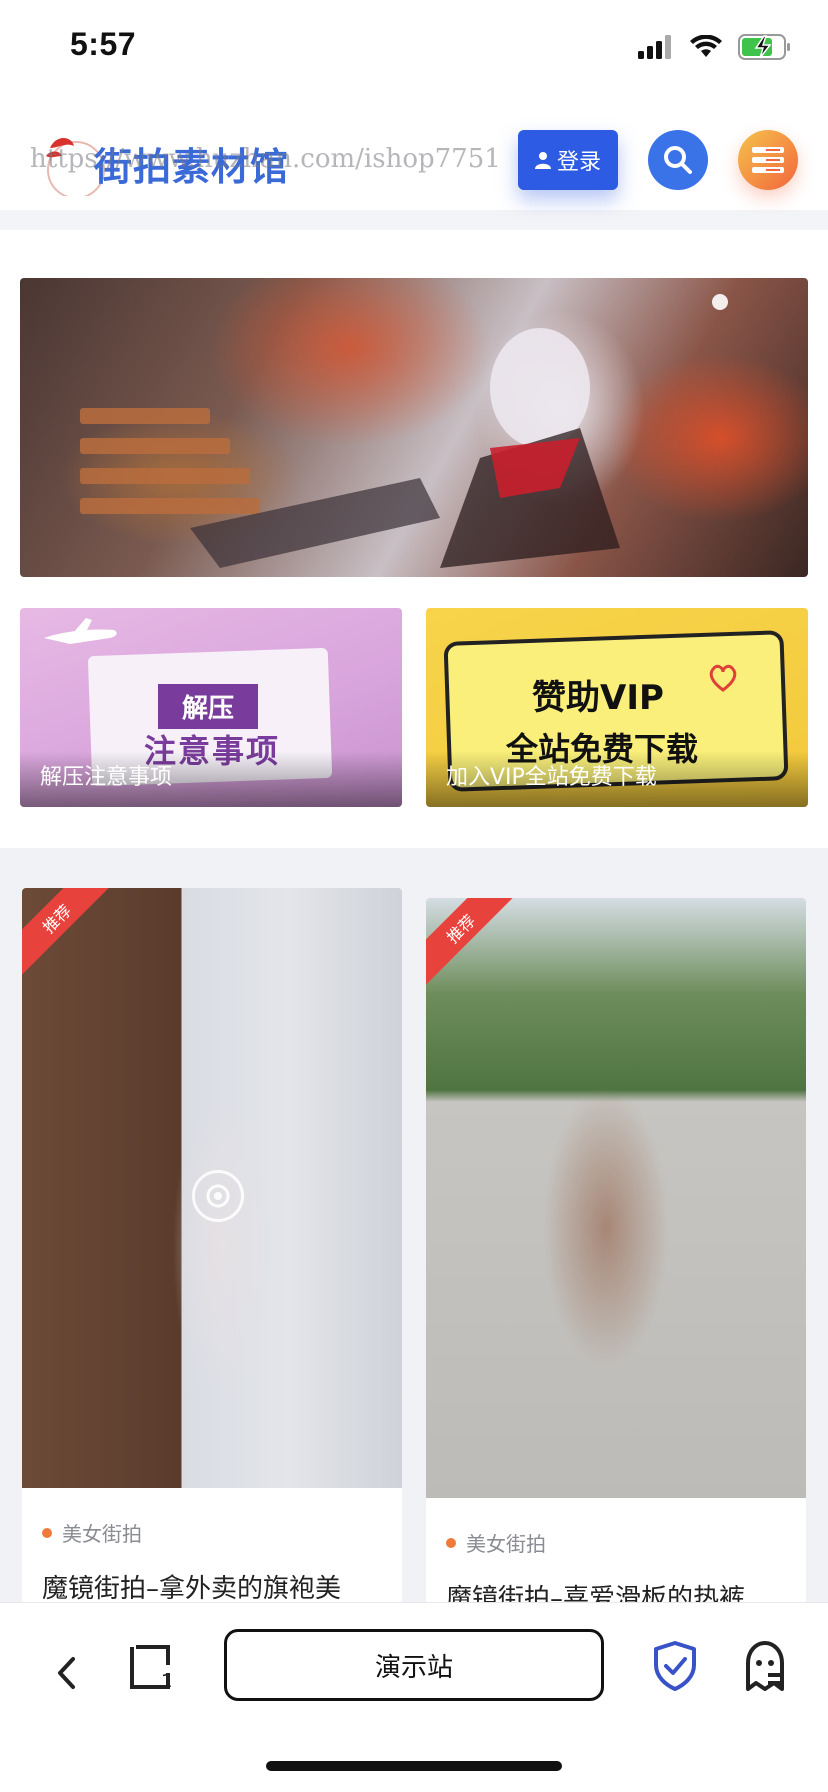 This screenshot has width=828, height=1792. I want to click on battery-charging-icon, so click(764, 47).